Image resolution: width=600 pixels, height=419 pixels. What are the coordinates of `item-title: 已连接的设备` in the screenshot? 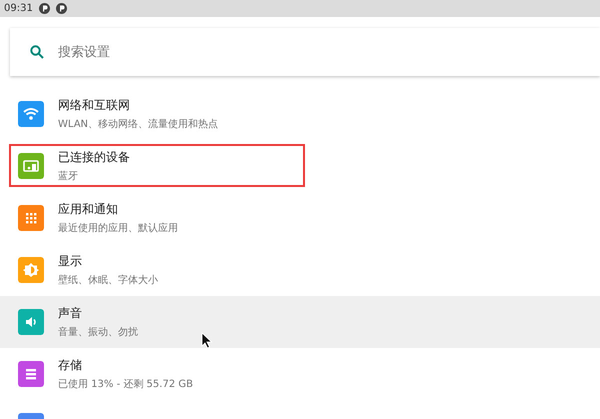 It's located at (94, 157).